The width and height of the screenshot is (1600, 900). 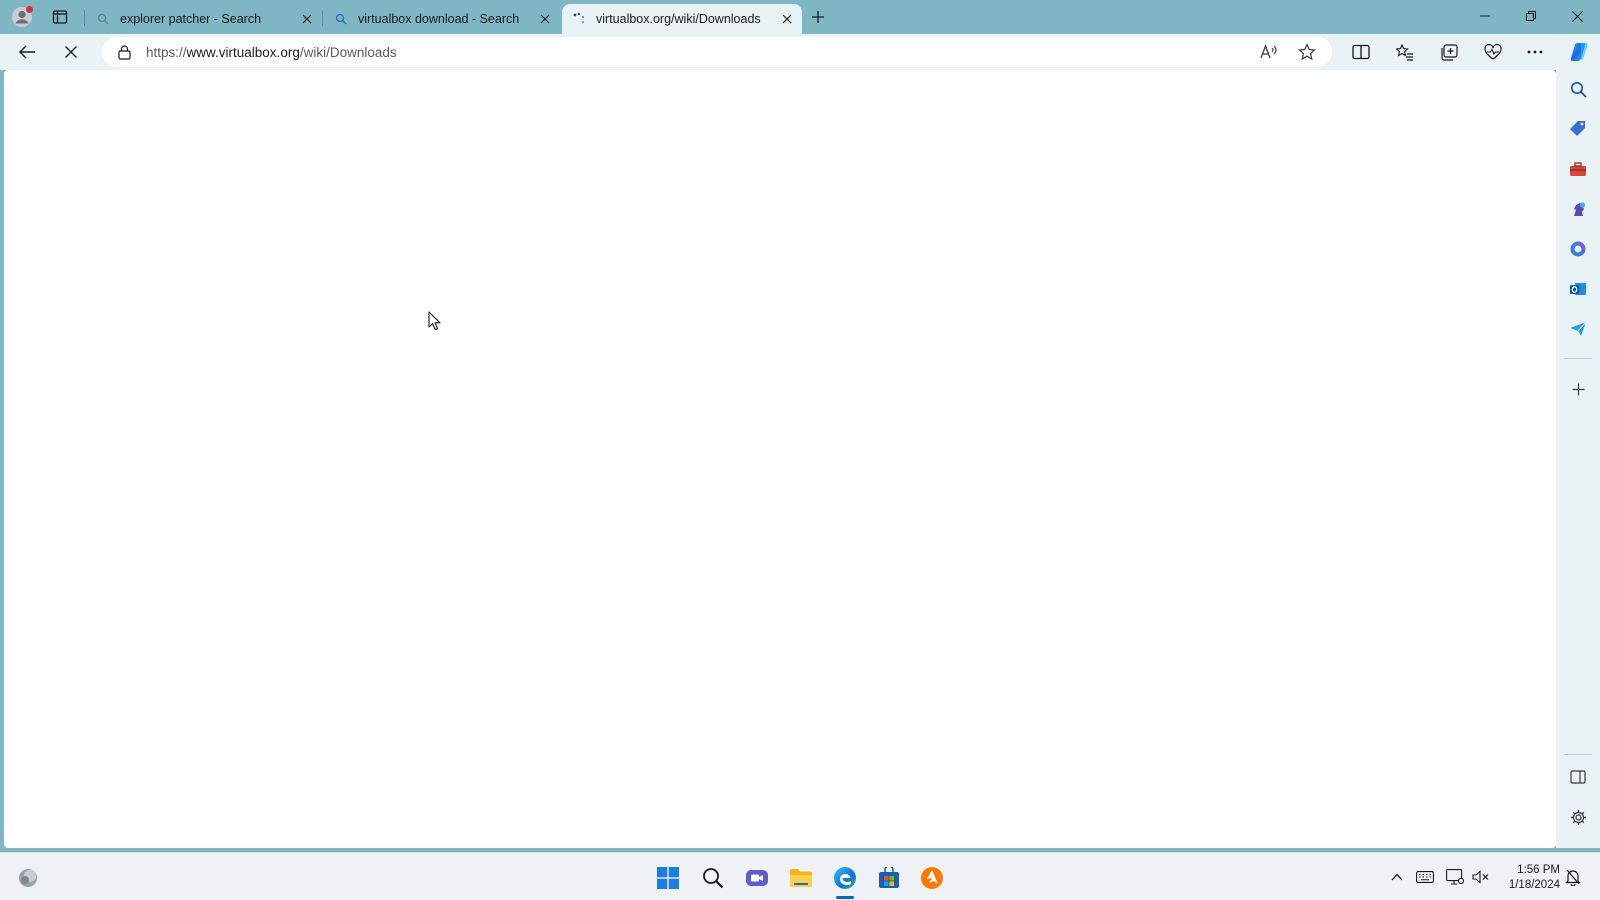 I want to click on loading-icon, so click(x=579, y=19).